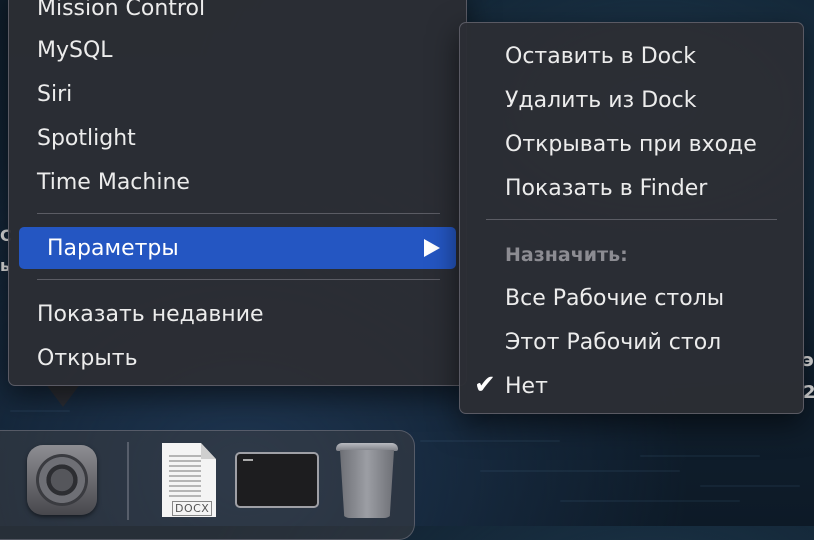 Image resolution: width=814 pixels, height=540 pixels. Describe the element at coordinates (192, 508) in the screenshot. I see `docx-label: DOCX` at that location.